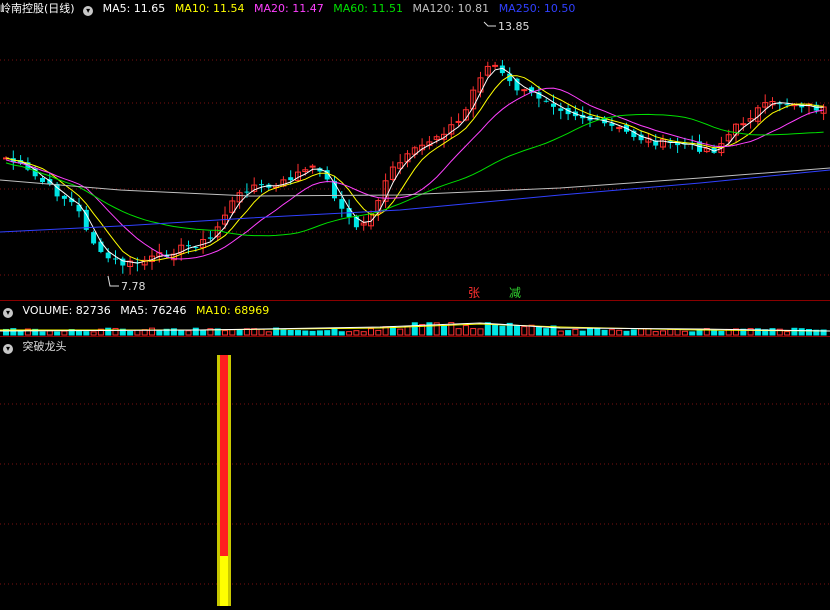  Describe the element at coordinates (451, 8) in the screenshot. I see `ma120-label: MA120: 10.81` at that location.